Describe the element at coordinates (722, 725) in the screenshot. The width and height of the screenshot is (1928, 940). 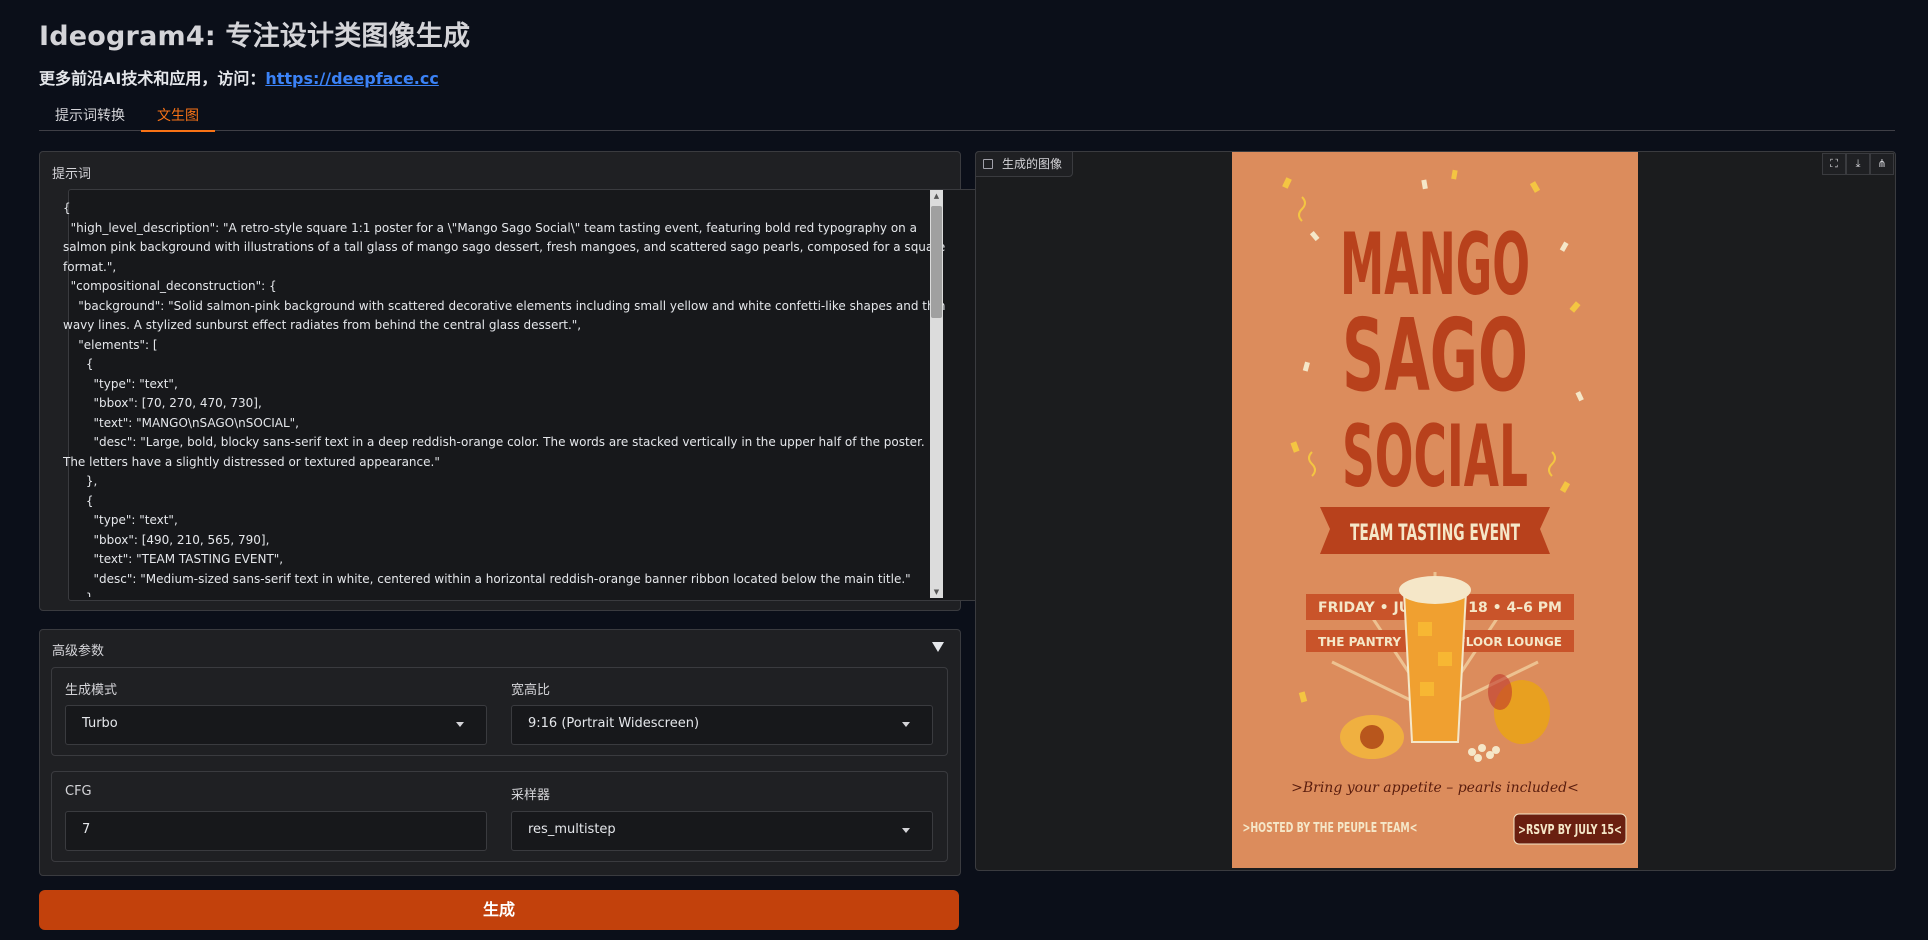
I see `ratio-select: 9:16 (Portrait Widescreen)` at that location.